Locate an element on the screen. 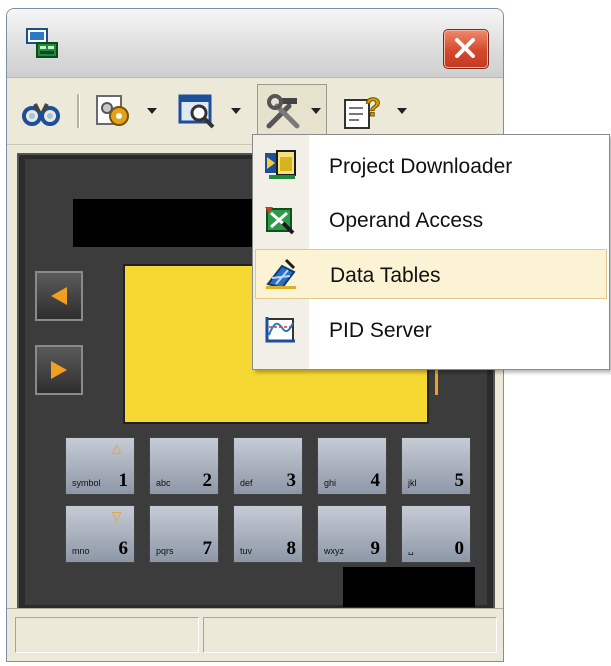  key-6: ▽ mno 6 is located at coordinates (100, 534).